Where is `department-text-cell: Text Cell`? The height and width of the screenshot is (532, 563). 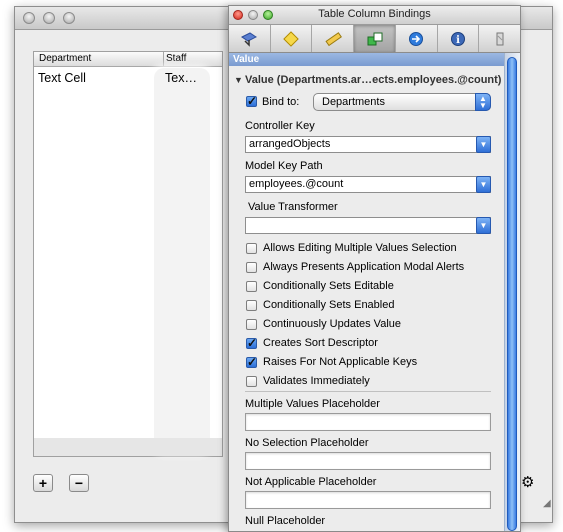 department-text-cell: Text Cell is located at coordinates (62, 78).